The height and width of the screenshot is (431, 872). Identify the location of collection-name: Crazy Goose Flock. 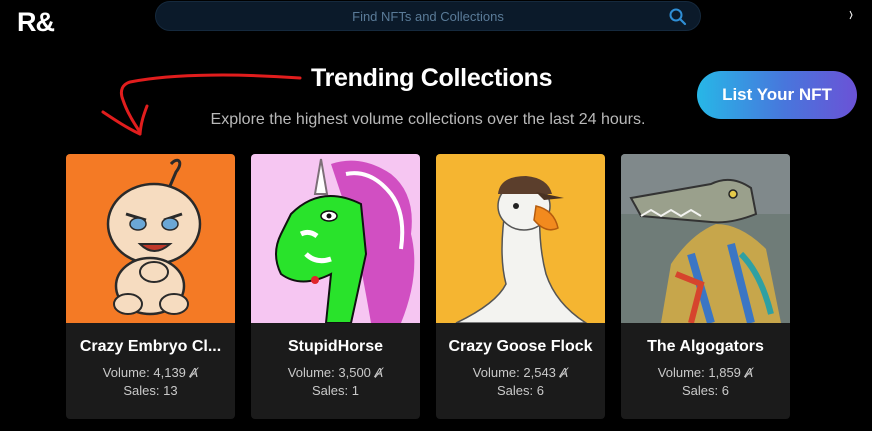
(520, 347).